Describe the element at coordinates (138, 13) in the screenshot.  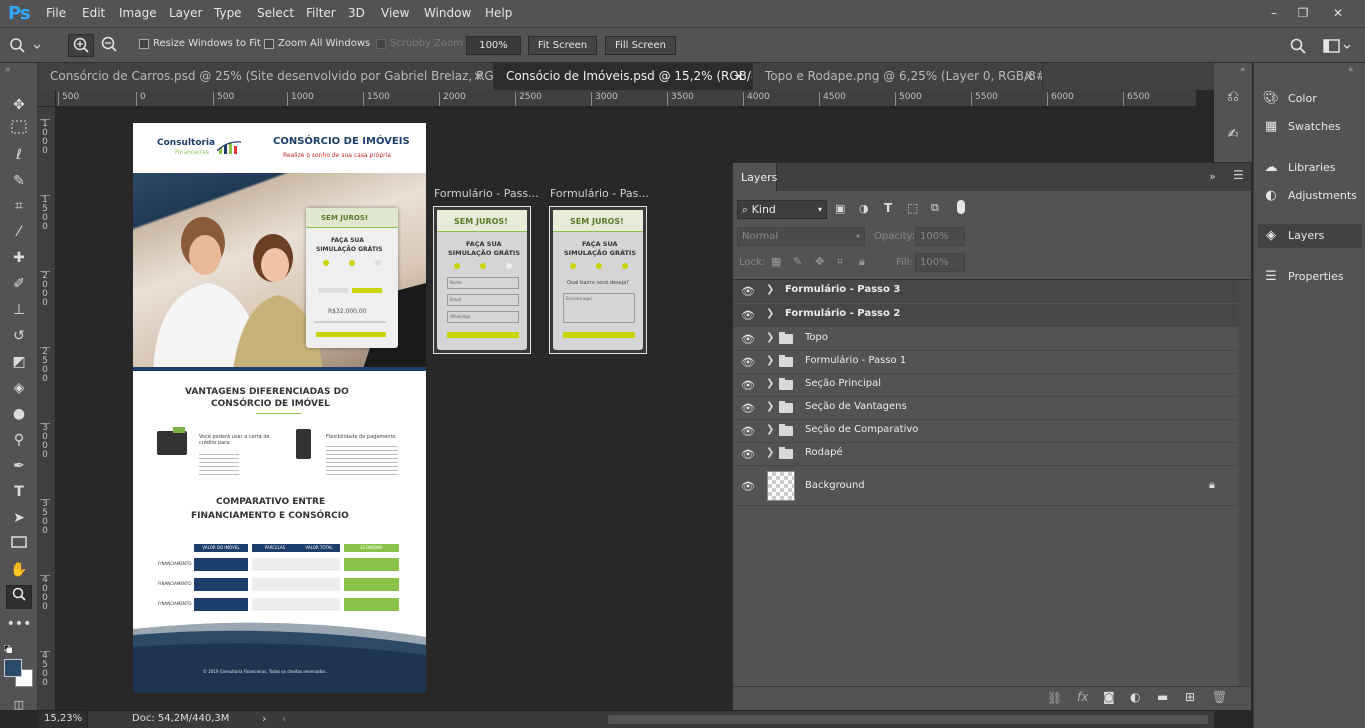
I see `menu-image: Image` at that location.